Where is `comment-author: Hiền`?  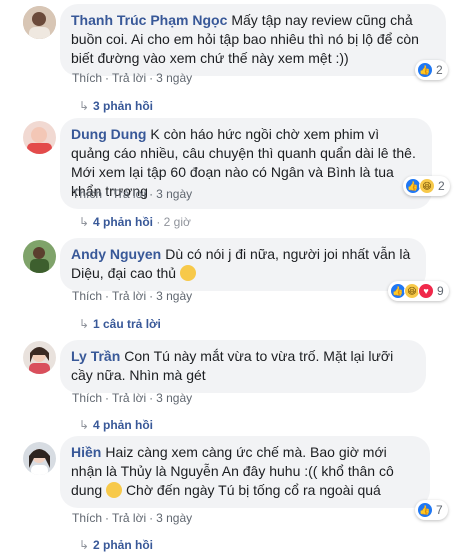 comment-author: Hiền is located at coordinates (86, 452).